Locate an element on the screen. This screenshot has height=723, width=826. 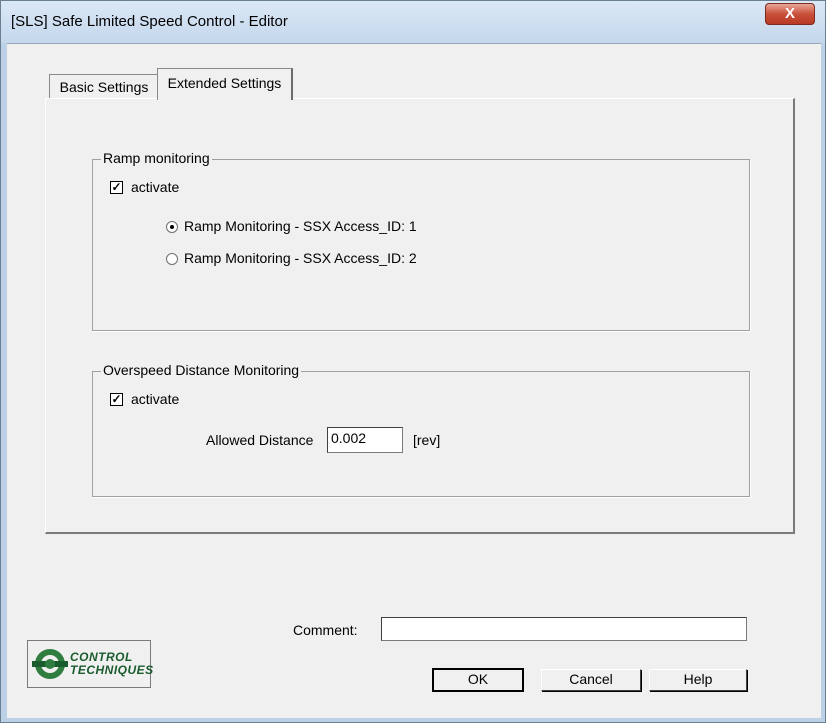
close-button: X is located at coordinates (790, 14).